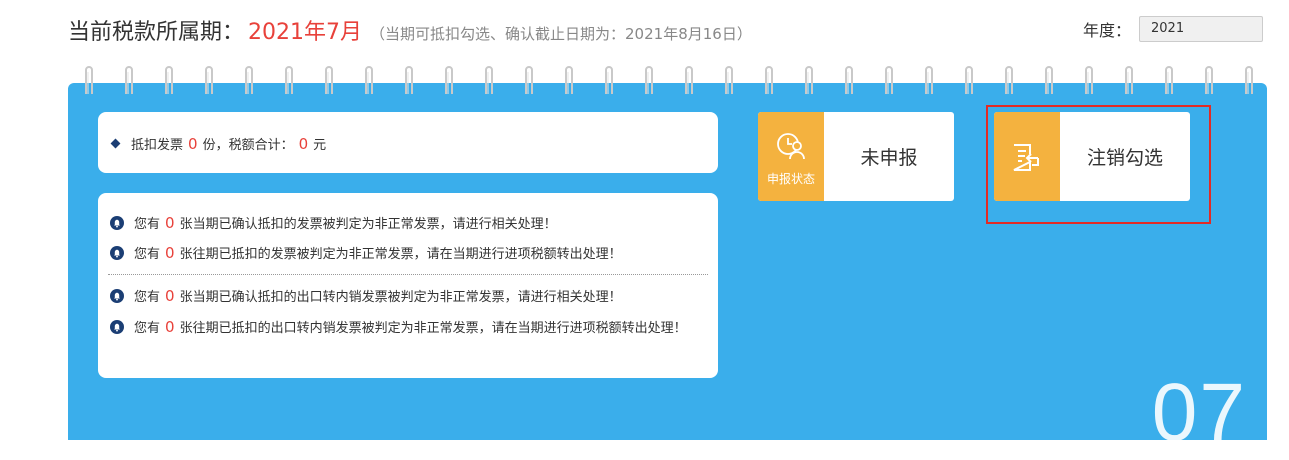 Image resolution: width=1289 pixels, height=460 pixels. Describe the element at coordinates (791, 146) in the screenshot. I see `clock-person-icon` at that location.